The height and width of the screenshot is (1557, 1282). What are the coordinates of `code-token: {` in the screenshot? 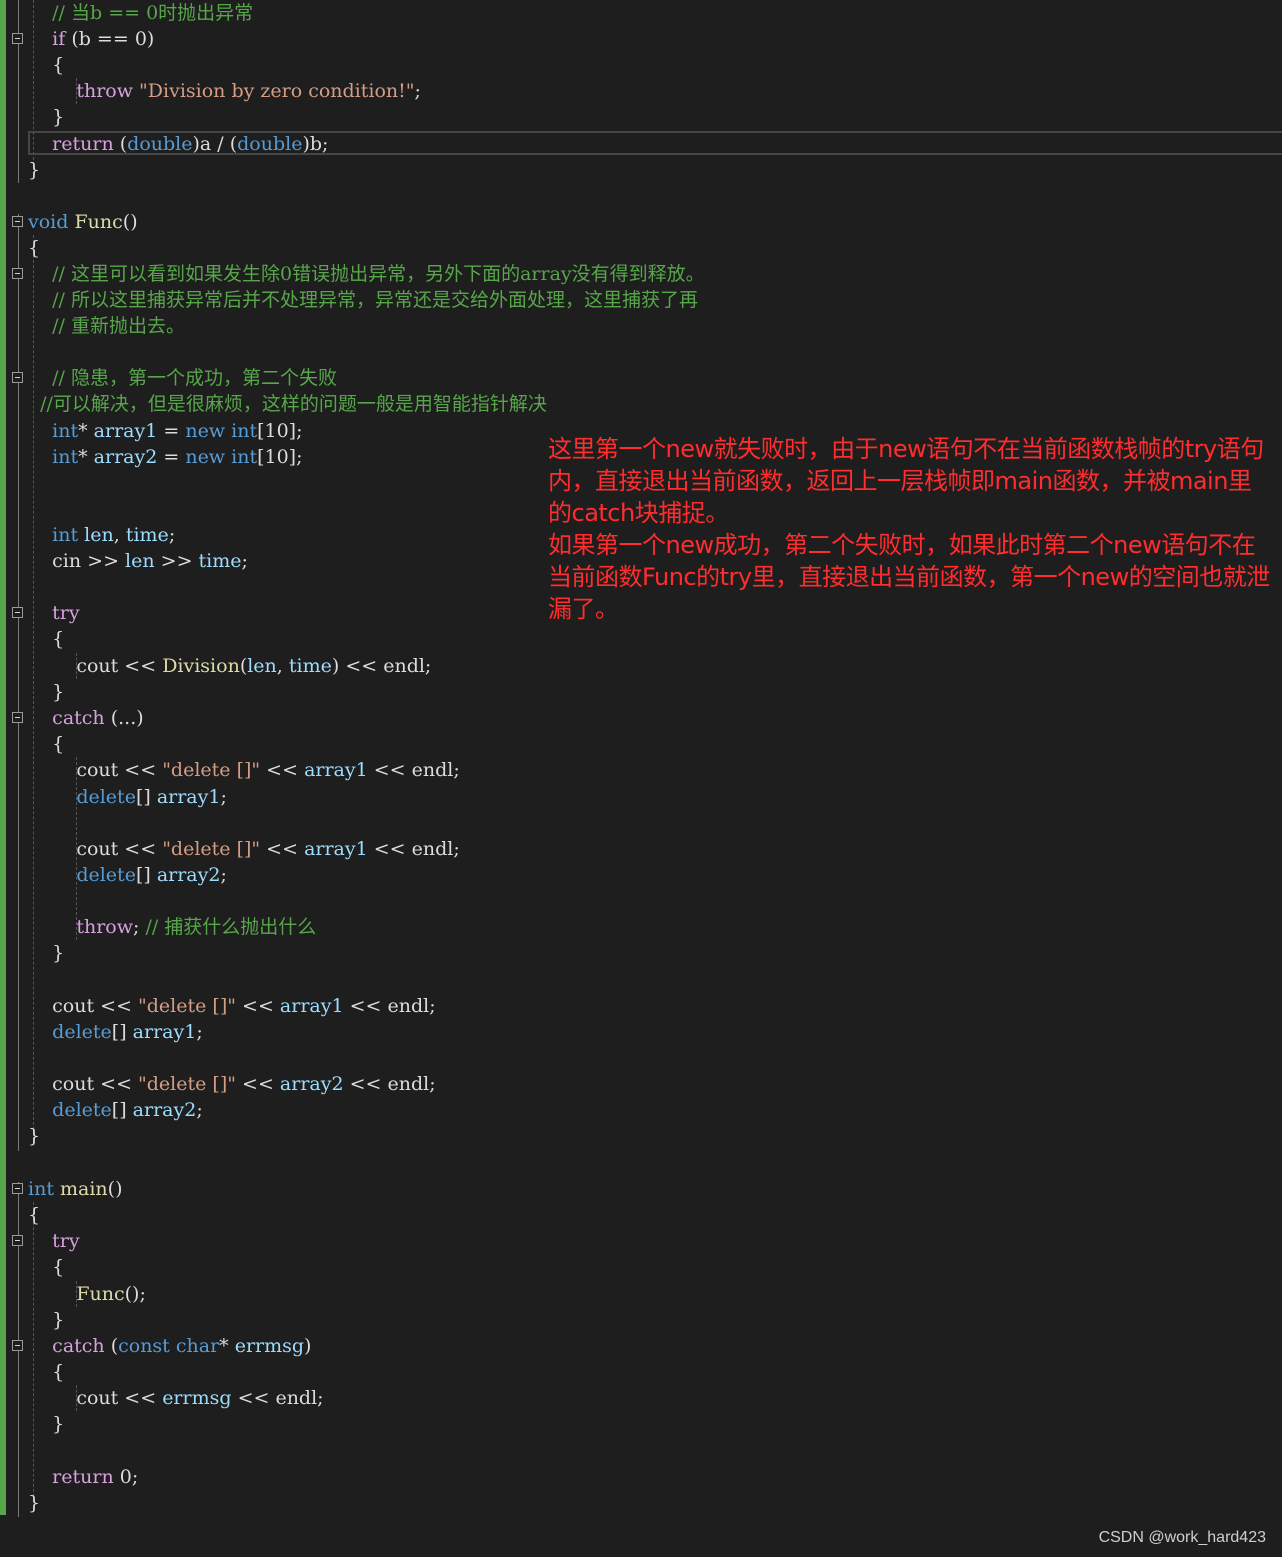 It's located at (46, 639).